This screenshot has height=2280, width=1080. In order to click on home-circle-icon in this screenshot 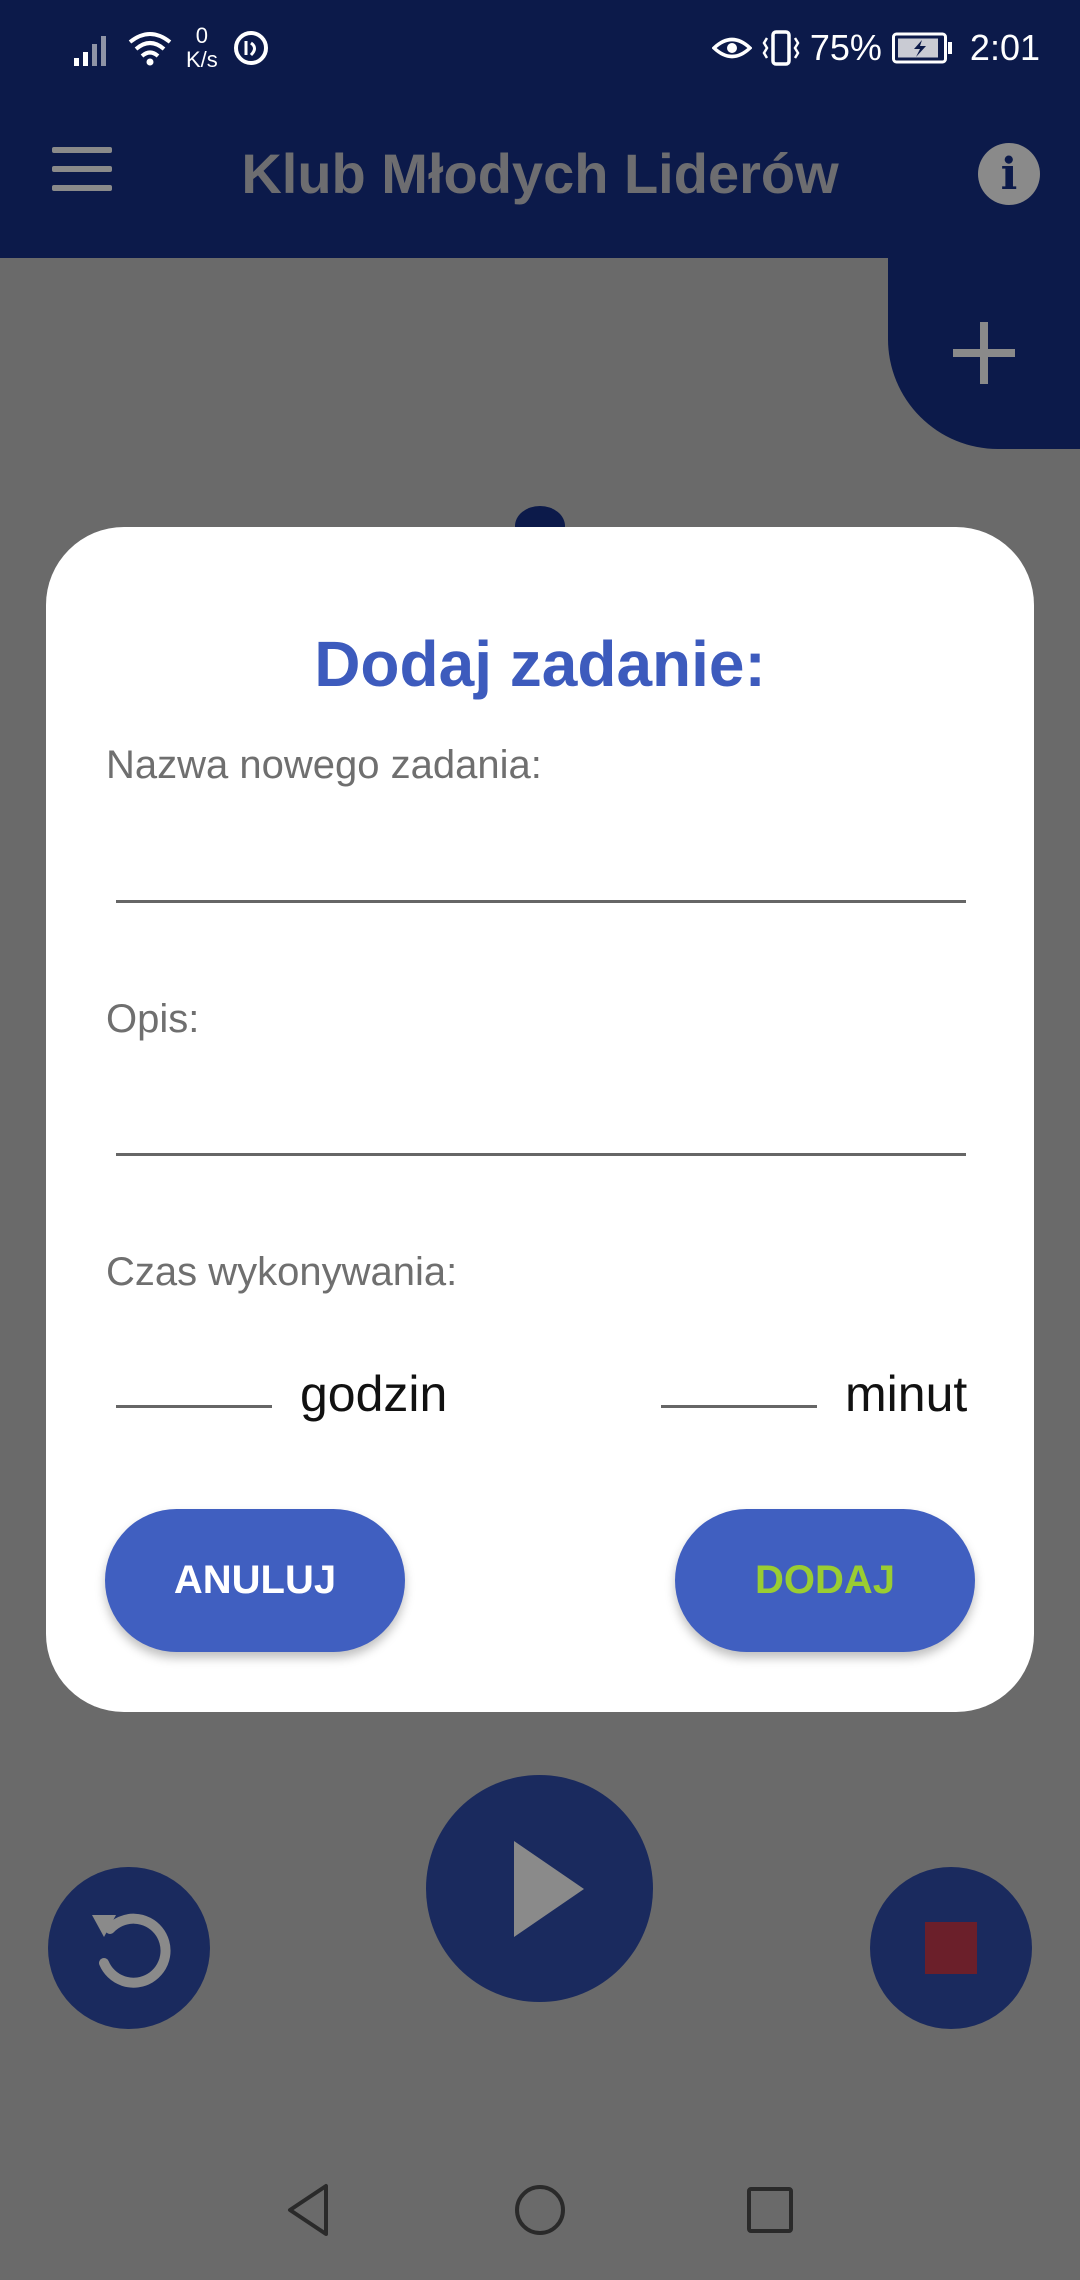, I will do `click(540, 2210)`.